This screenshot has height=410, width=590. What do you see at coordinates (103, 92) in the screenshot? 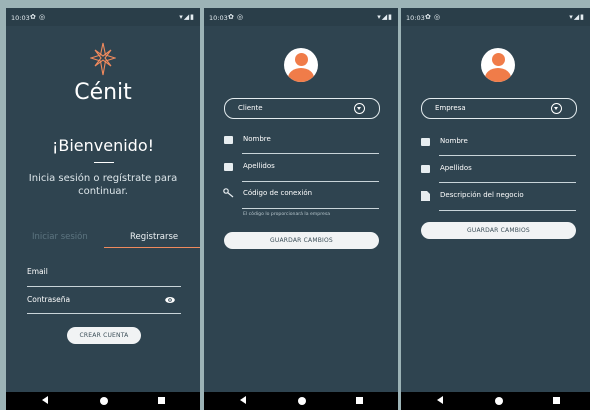
I see `brand-title: Cénit` at bounding box center [103, 92].